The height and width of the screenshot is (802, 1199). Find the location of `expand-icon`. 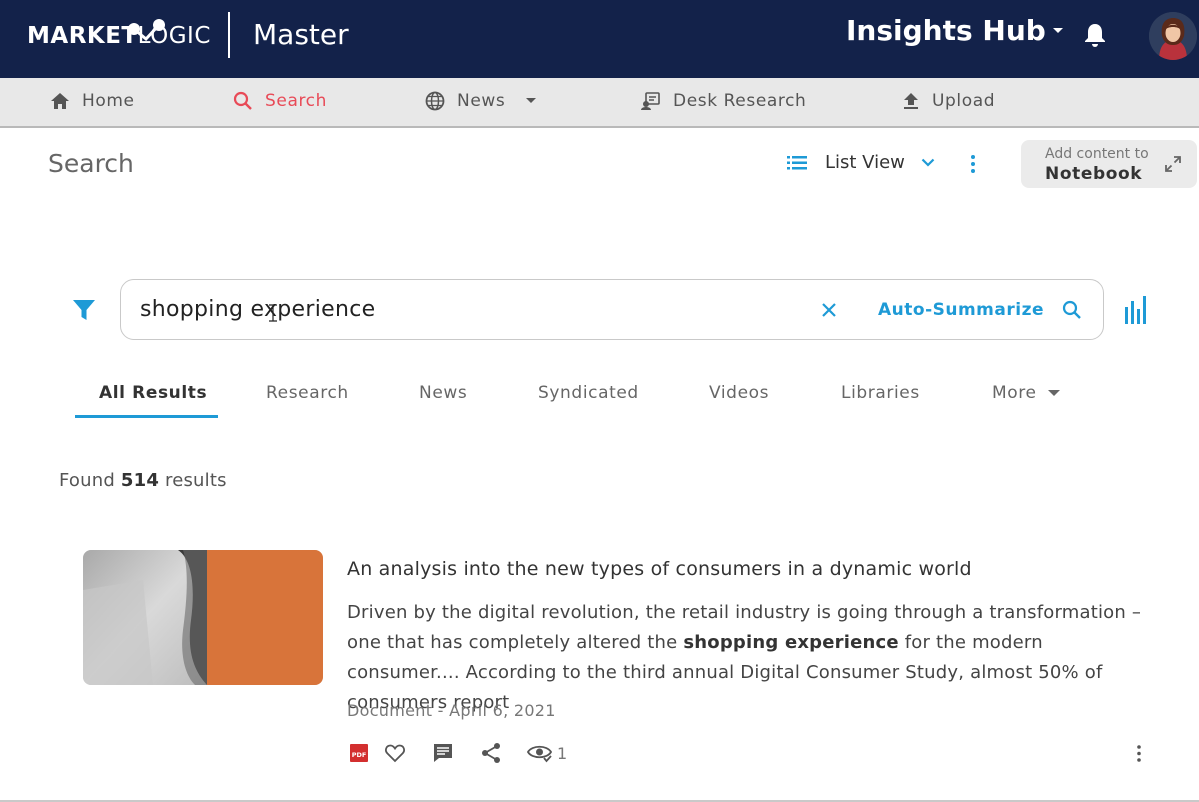

expand-icon is located at coordinates (1173, 164).